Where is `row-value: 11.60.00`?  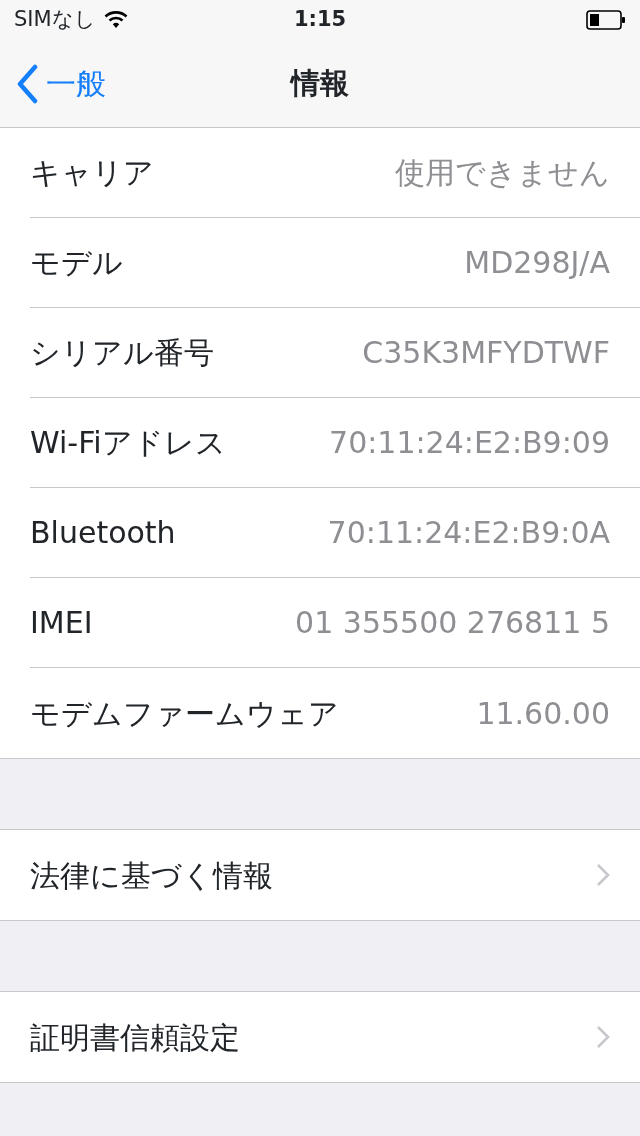 row-value: 11.60.00 is located at coordinates (543, 713).